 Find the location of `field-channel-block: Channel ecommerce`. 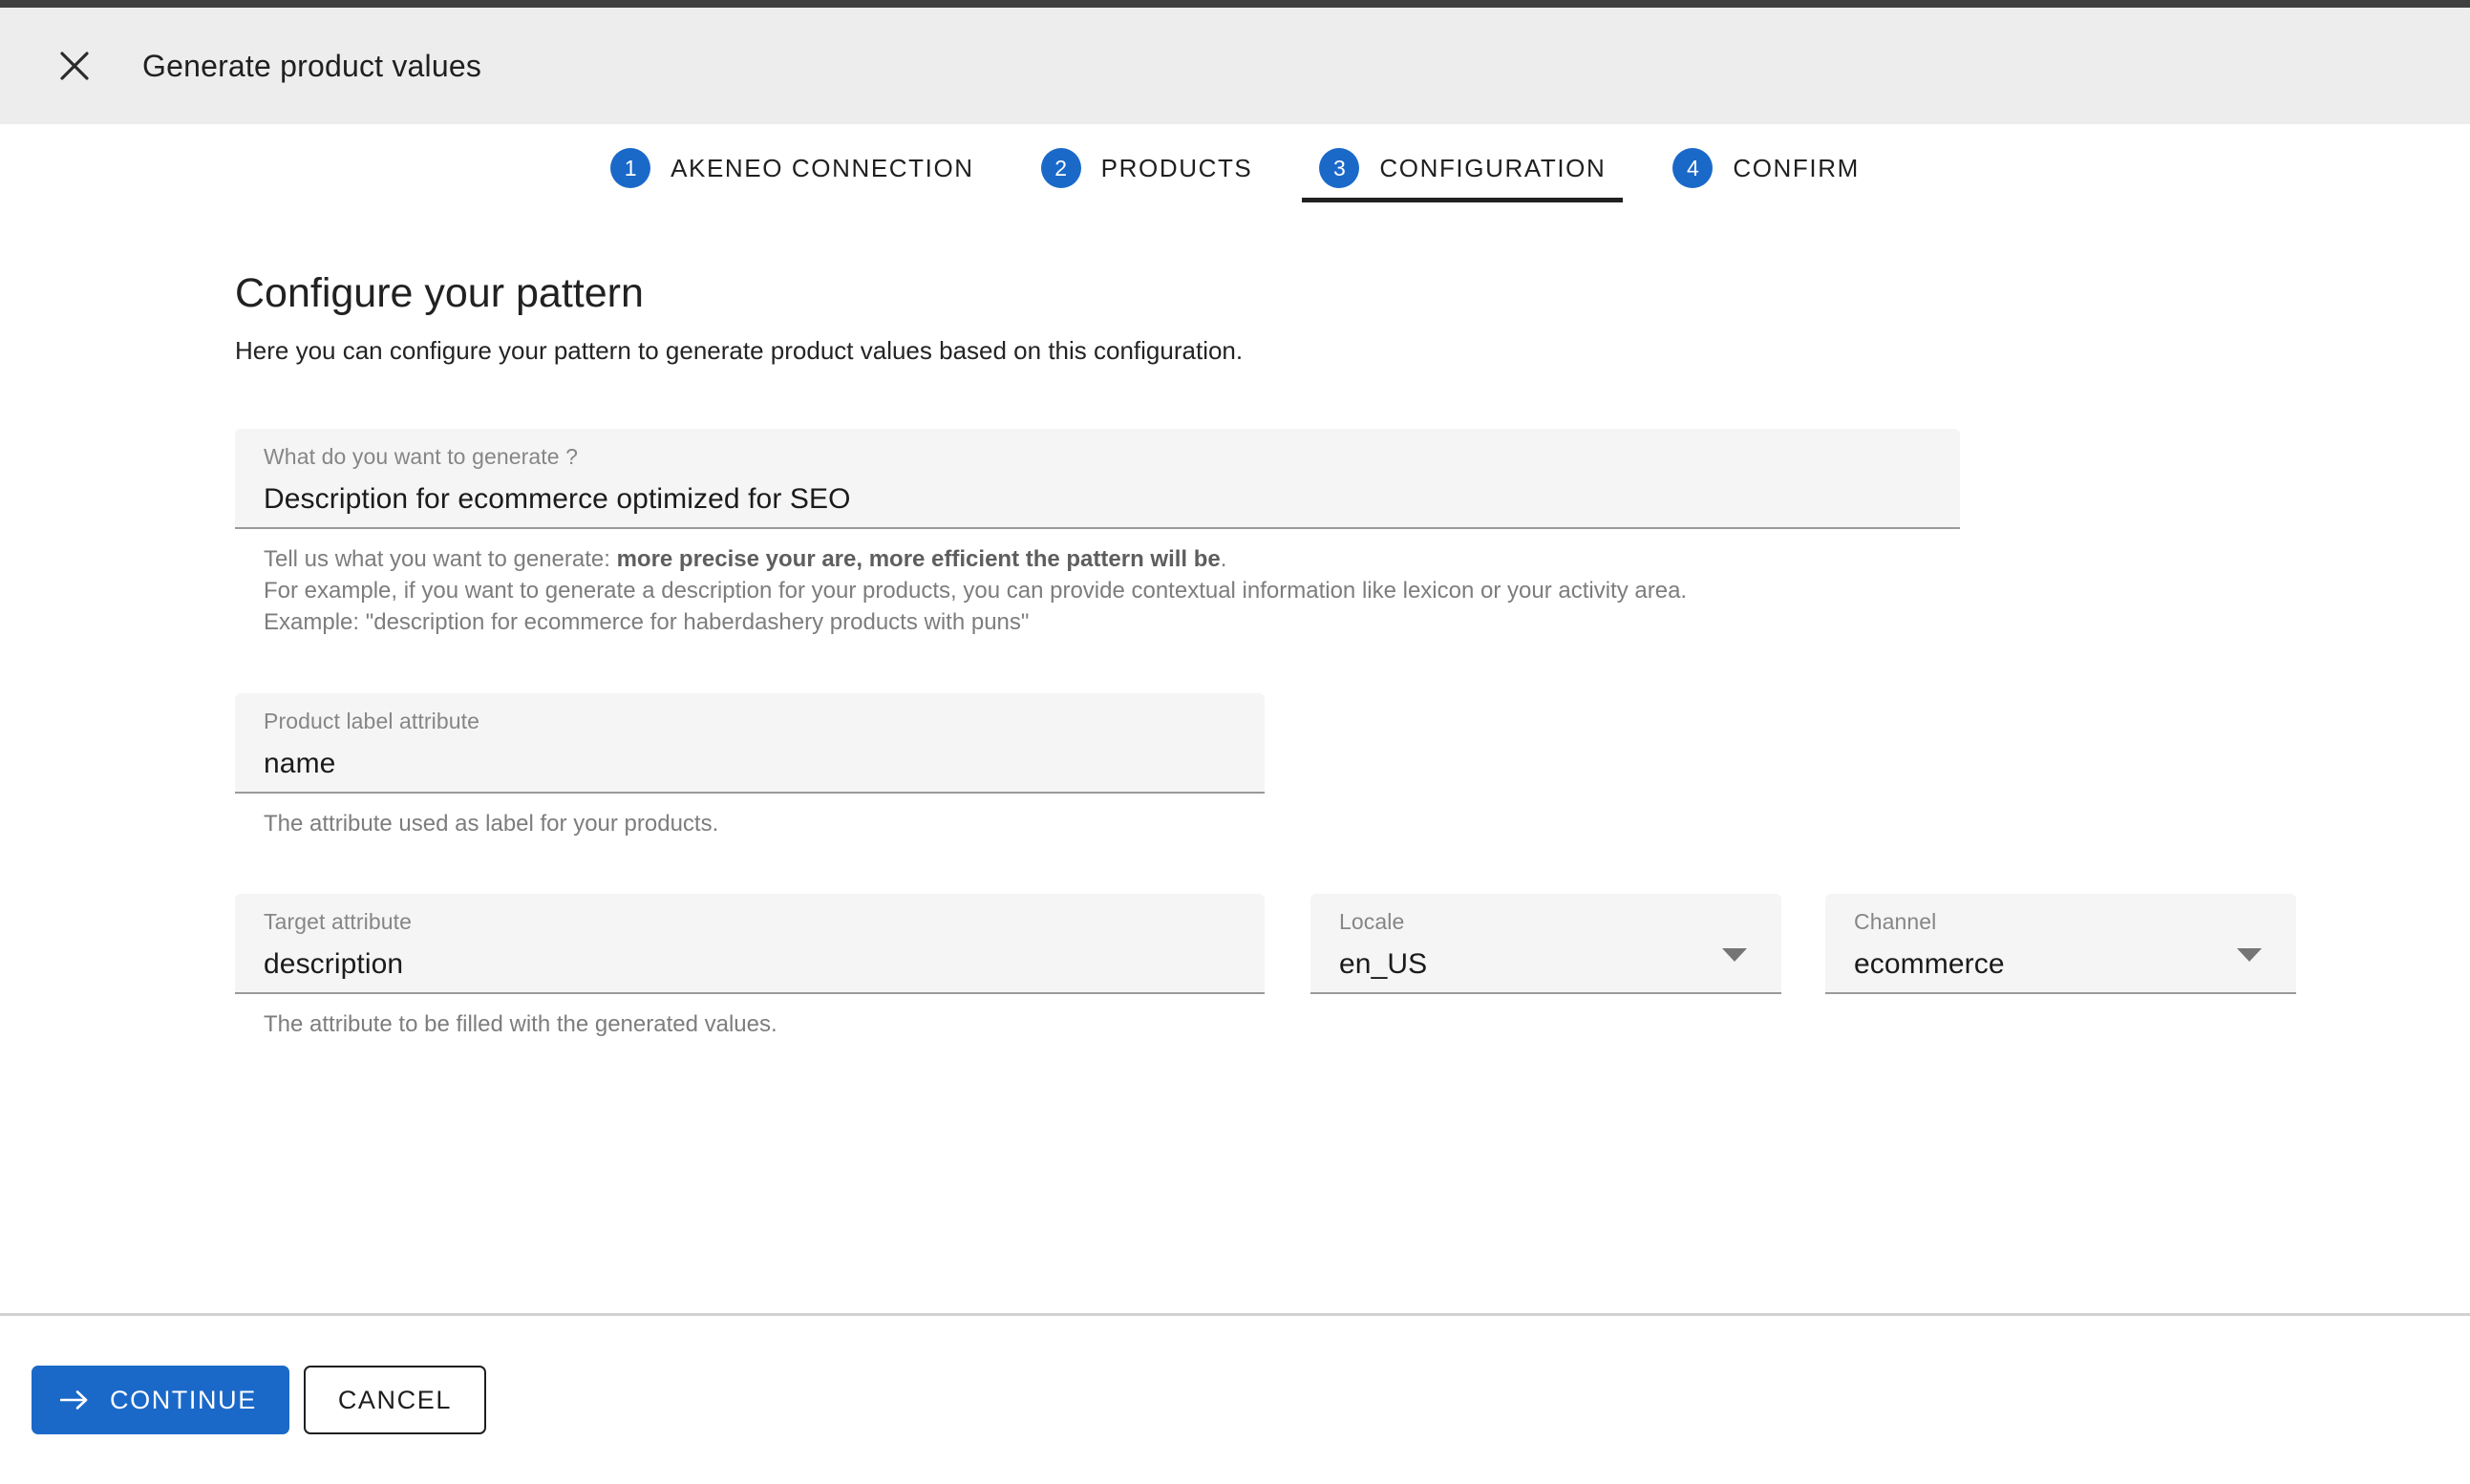

field-channel-block: Channel ecommerce is located at coordinates (2060, 945).